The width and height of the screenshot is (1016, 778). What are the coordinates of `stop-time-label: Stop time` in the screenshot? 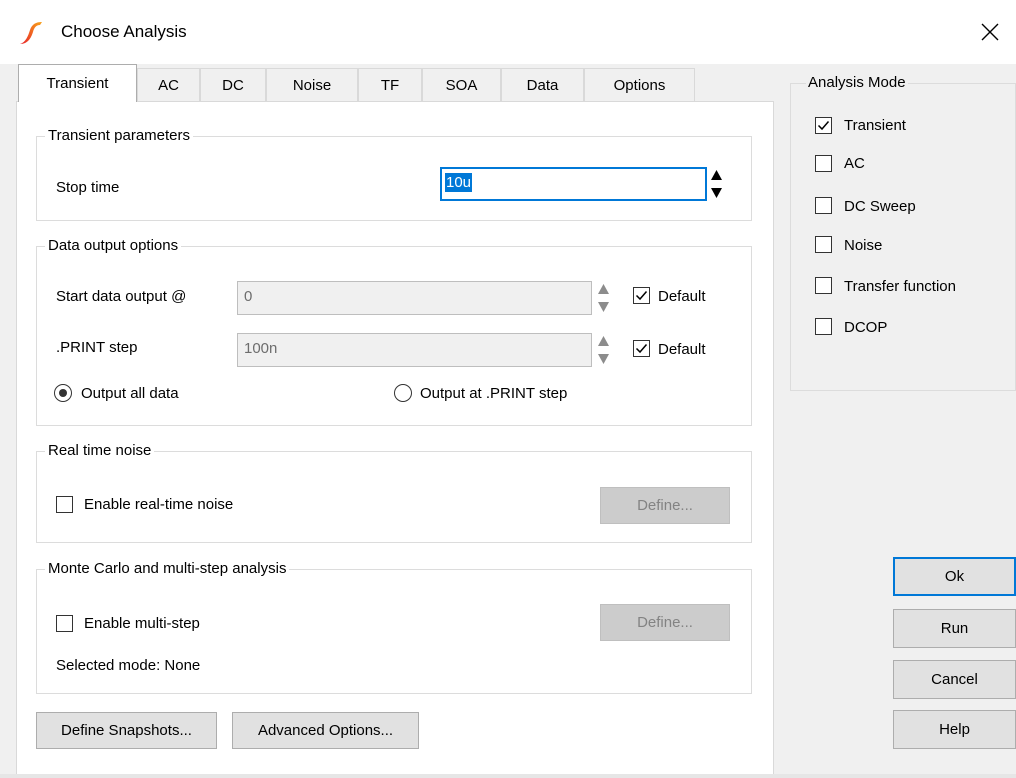 It's located at (88, 187).